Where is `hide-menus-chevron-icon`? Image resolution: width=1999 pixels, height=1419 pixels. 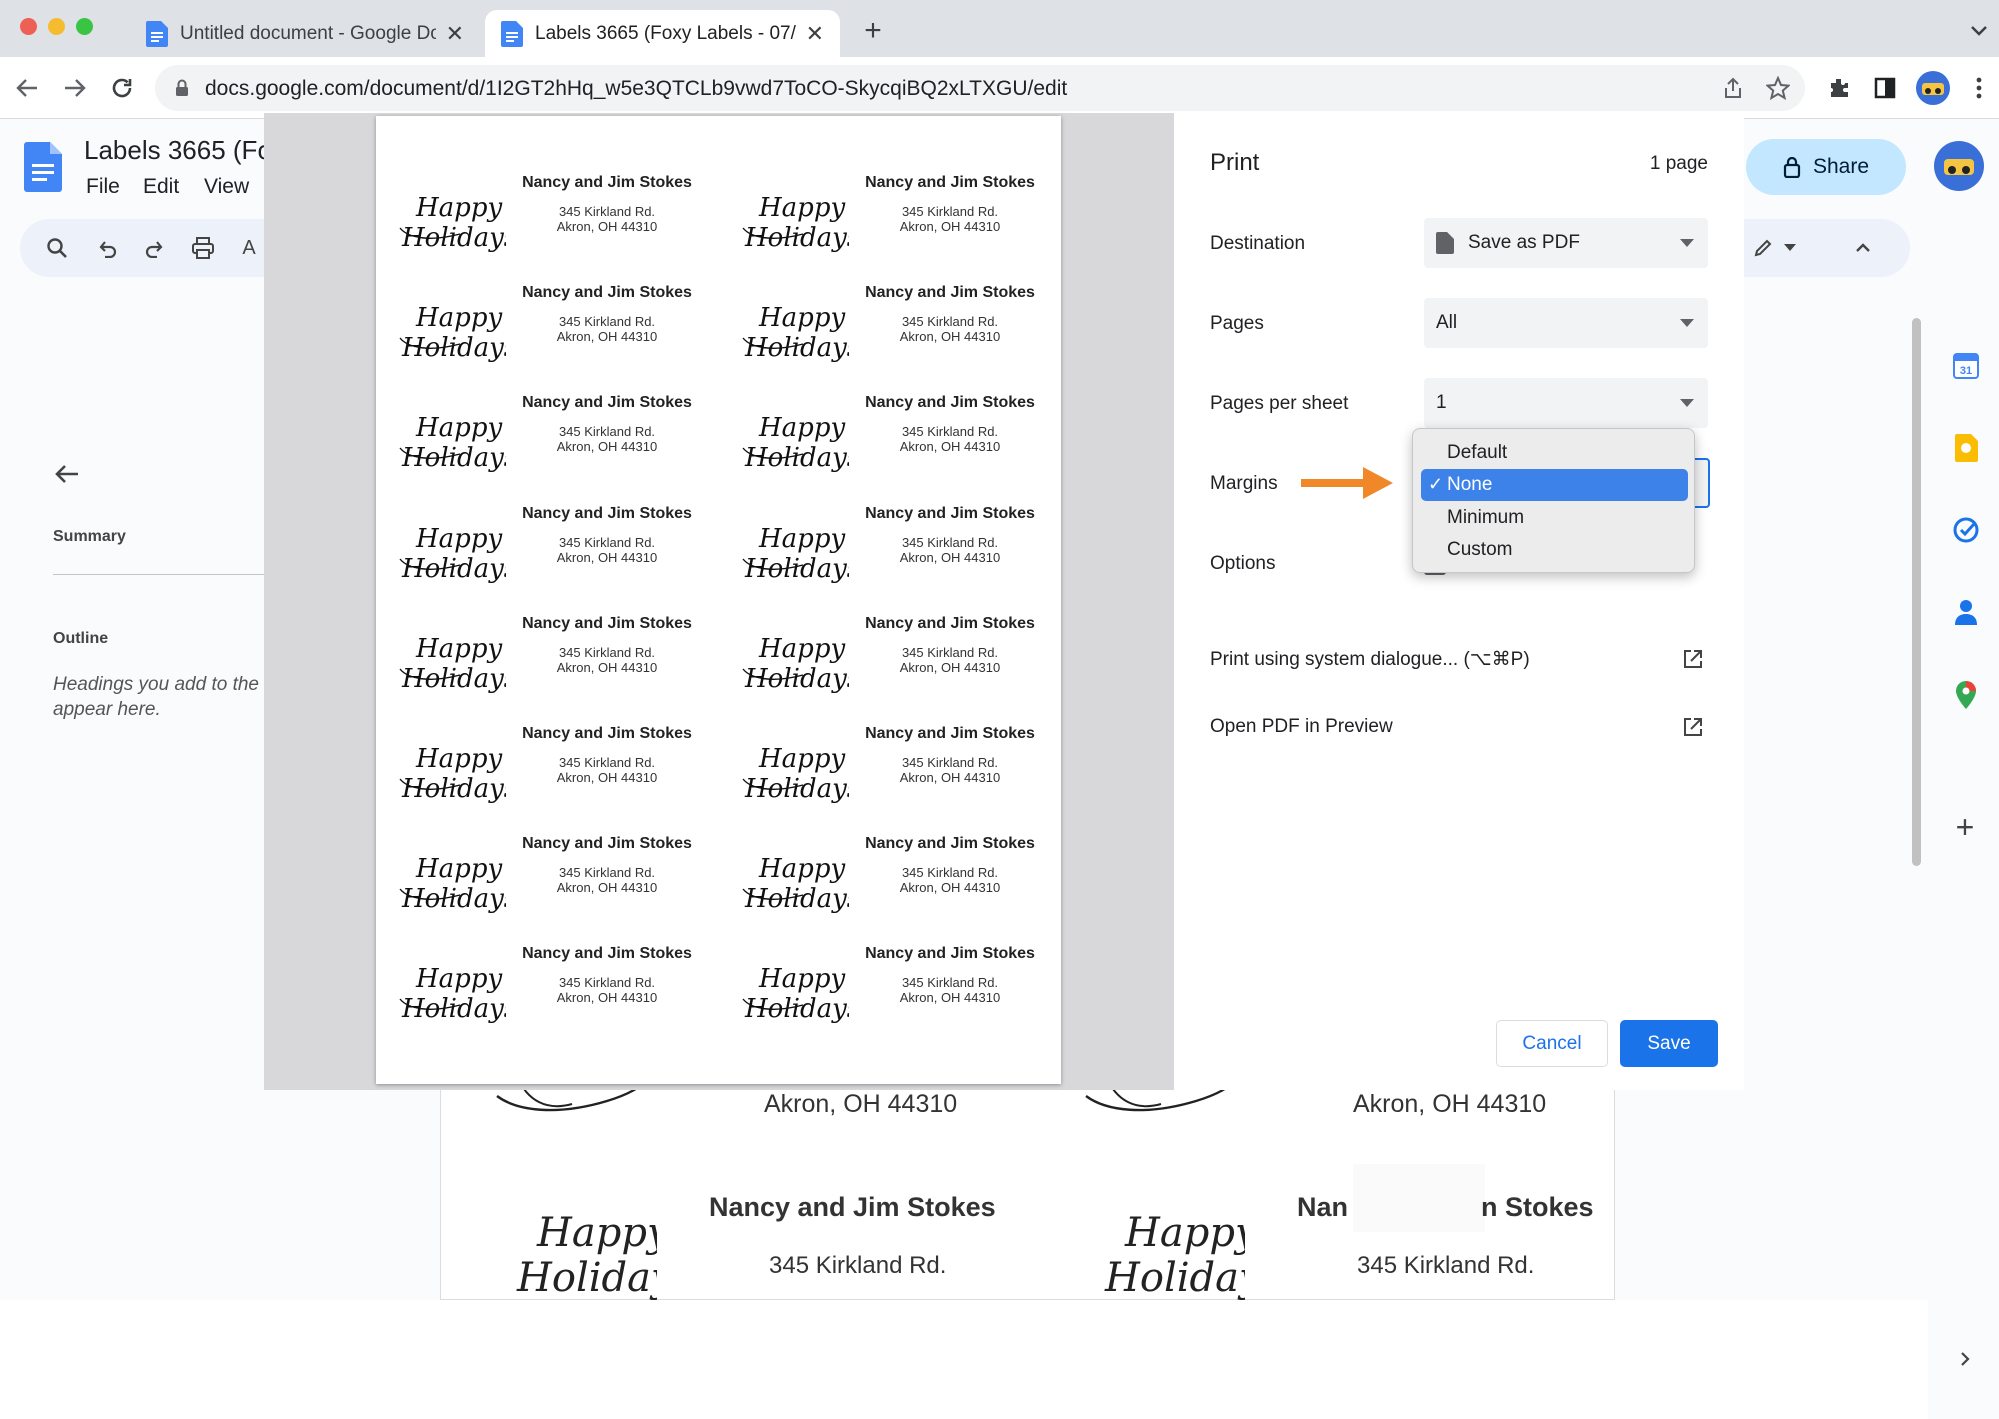 hide-menus-chevron-icon is located at coordinates (1863, 248).